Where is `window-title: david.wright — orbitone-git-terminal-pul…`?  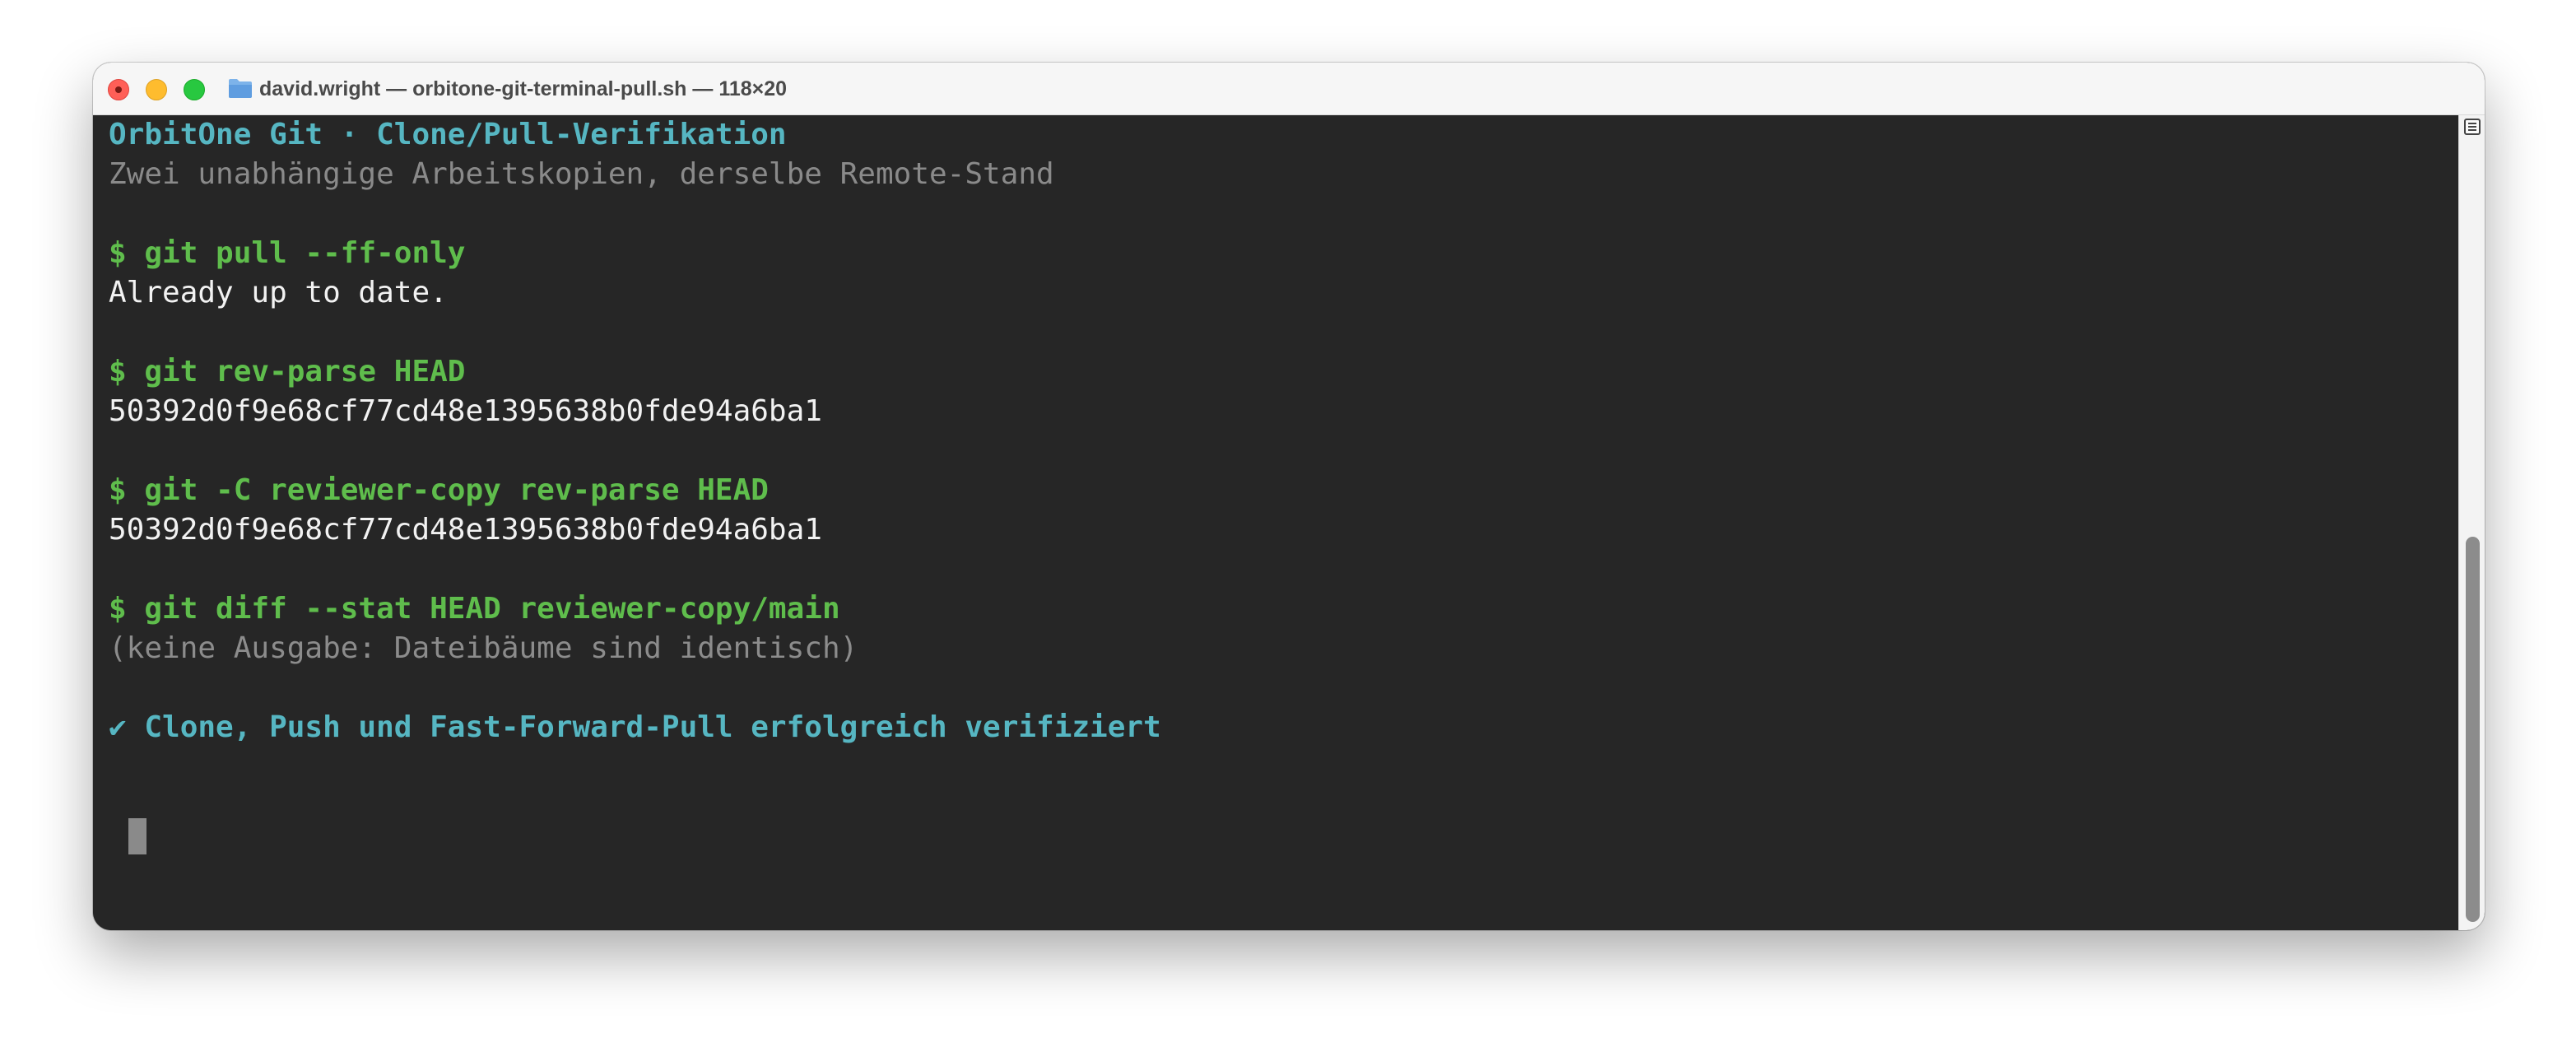 window-title: david.wright — orbitone-git-terminal-pul… is located at coordinates (523, 88).